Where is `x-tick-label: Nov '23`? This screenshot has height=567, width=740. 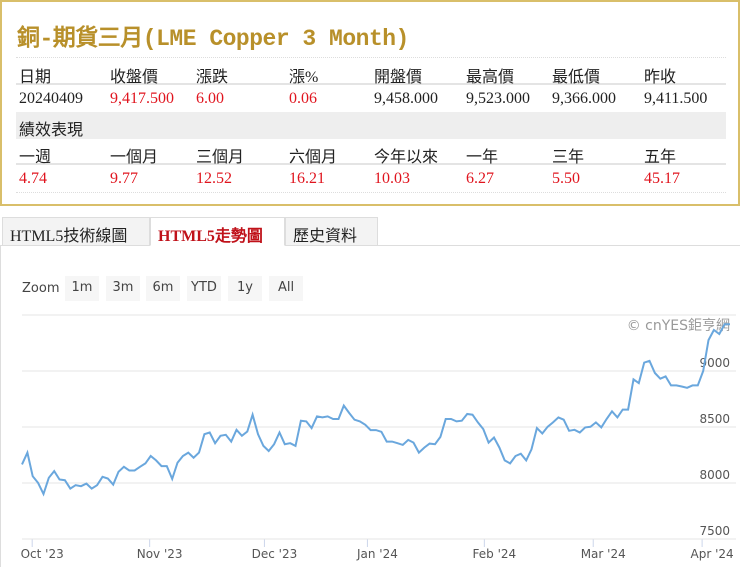 x-tick-label: Nov '23 is located at coordinates (160, 554).